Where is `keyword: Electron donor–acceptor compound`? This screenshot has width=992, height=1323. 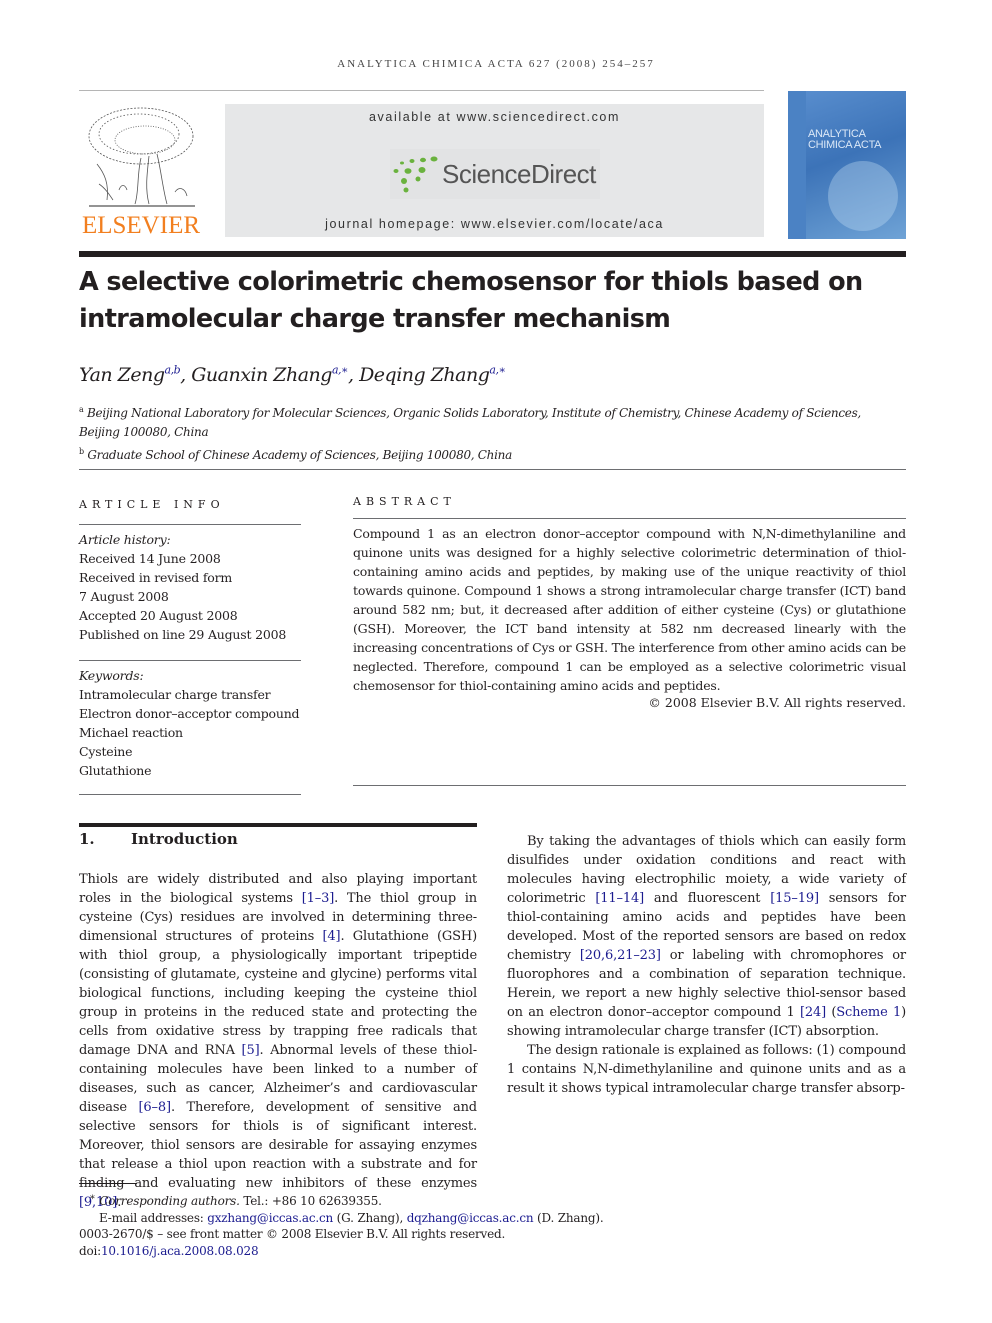
keyword: Electron donor–acceptor compound is located at coordinates (189, 713).